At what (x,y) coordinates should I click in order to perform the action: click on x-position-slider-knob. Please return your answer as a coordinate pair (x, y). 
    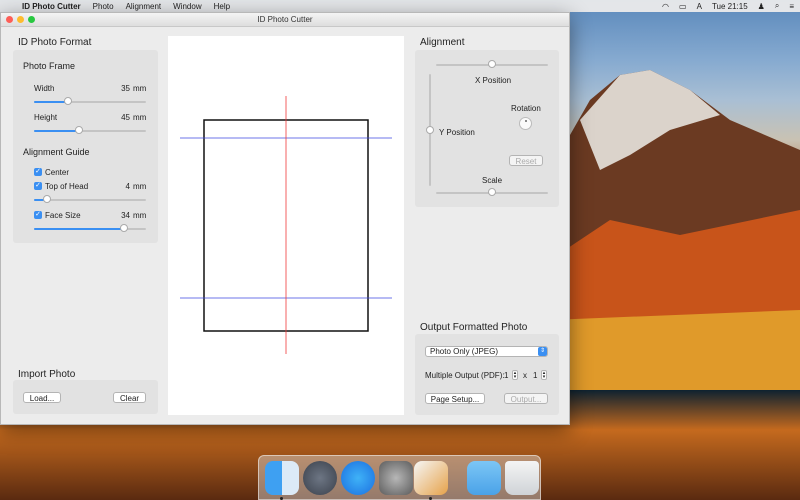
    Looking at the image, I should click on (492, 64).